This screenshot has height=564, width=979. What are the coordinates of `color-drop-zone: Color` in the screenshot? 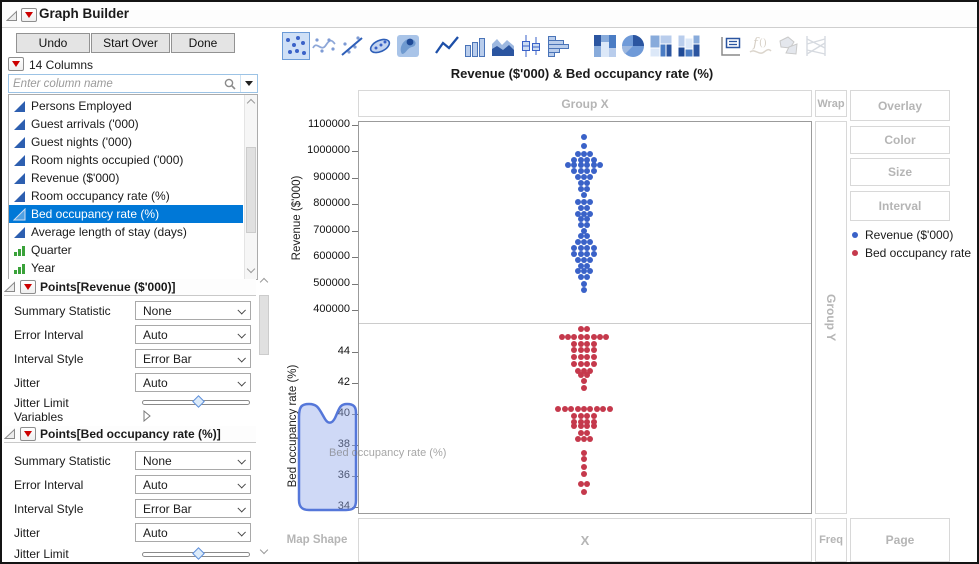 It's located at (900, 140).